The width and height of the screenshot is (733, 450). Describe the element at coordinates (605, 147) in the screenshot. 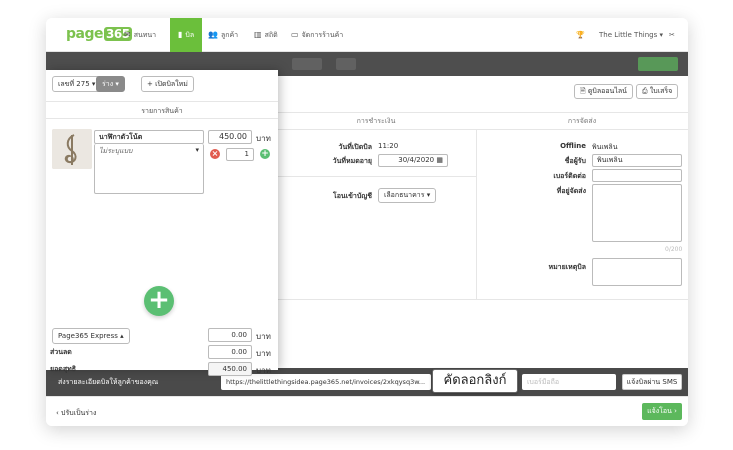

I see `offline-value: พินเพลิน` at that location.